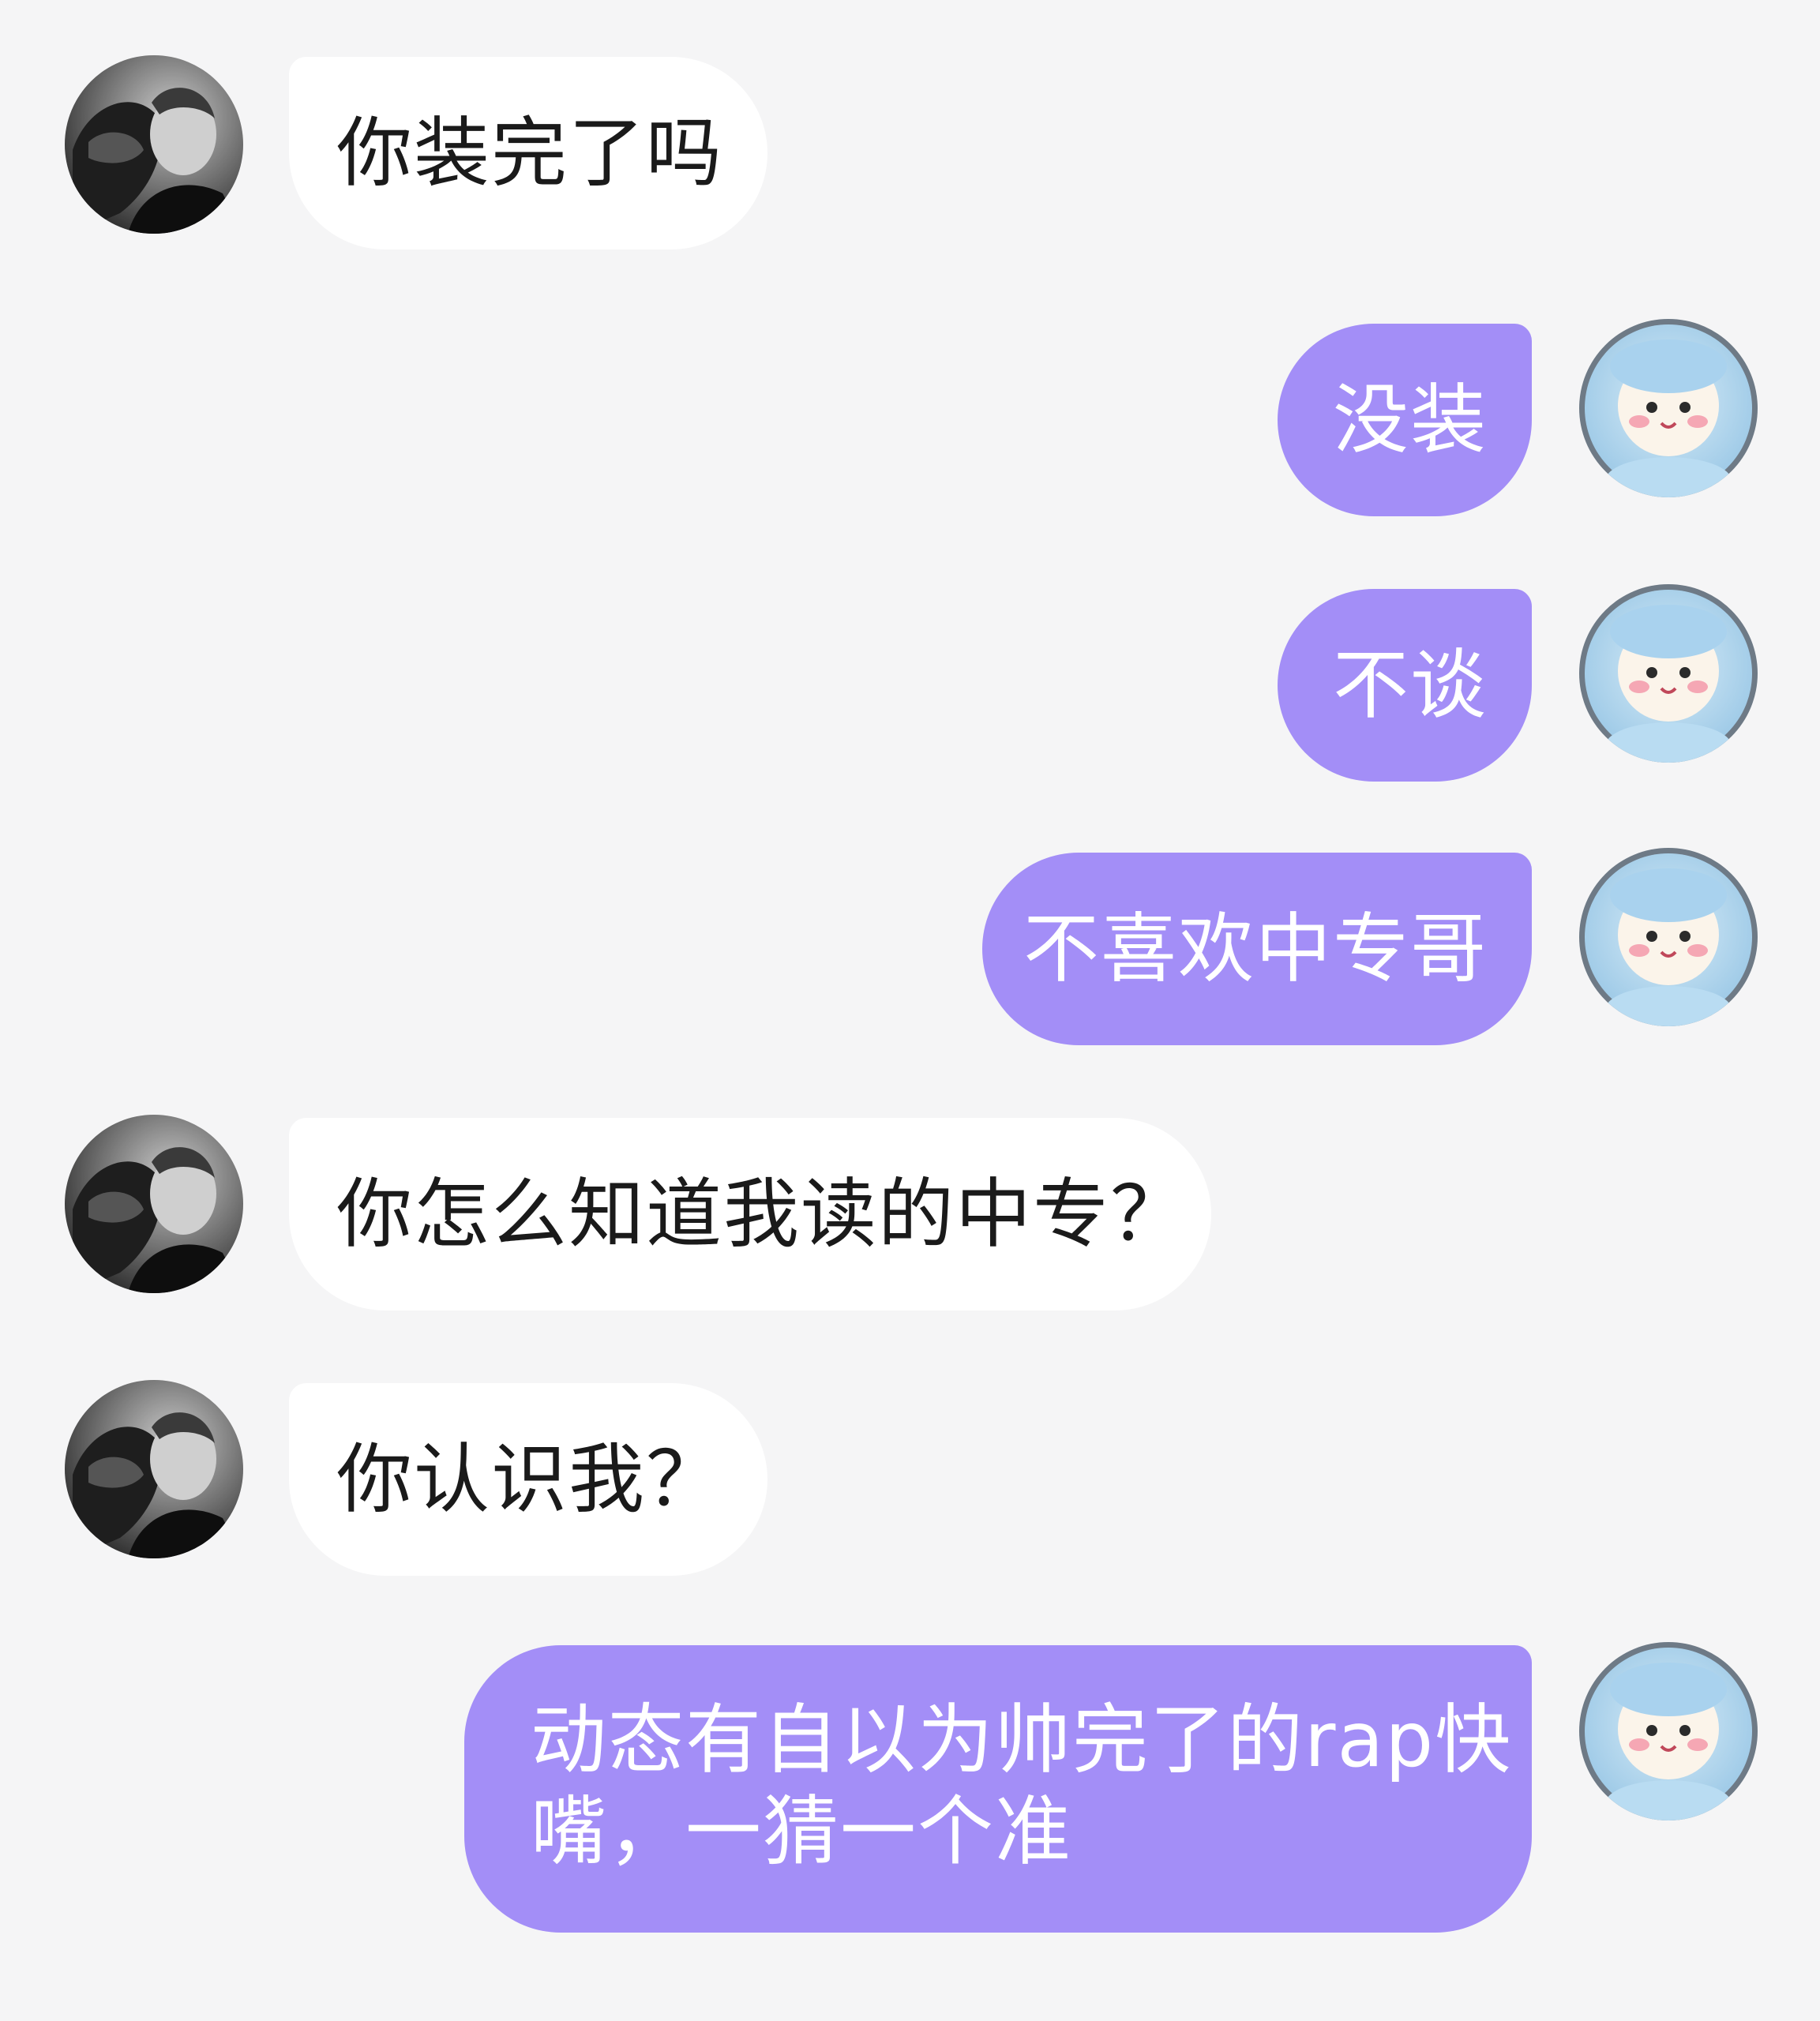 This screenshot has width=1820, height=2021. What do you see at coordinates (1022, 1740) in the screenshot?
I see `message-text-line: 动态有自以为帅完了的rap快` at bounding box center [1022, 1740].